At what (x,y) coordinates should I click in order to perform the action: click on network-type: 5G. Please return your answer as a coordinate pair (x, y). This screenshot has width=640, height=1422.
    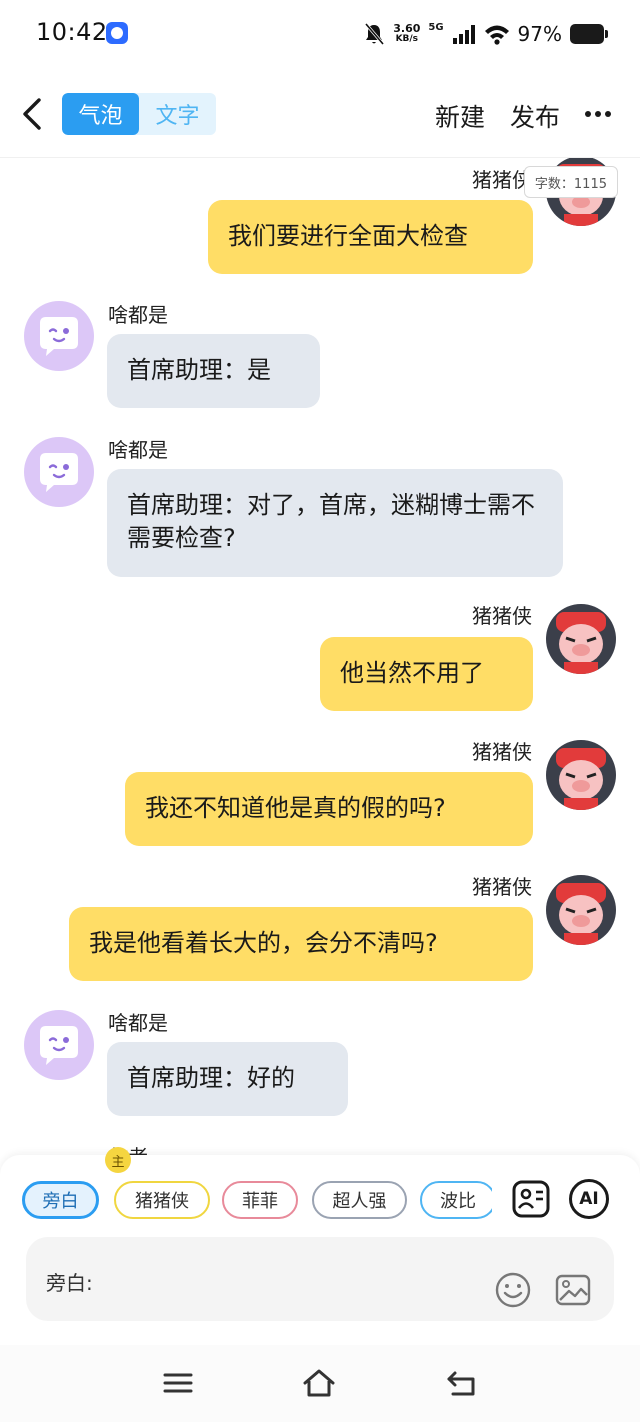
    Looking at the image, I should click on (436, 27).